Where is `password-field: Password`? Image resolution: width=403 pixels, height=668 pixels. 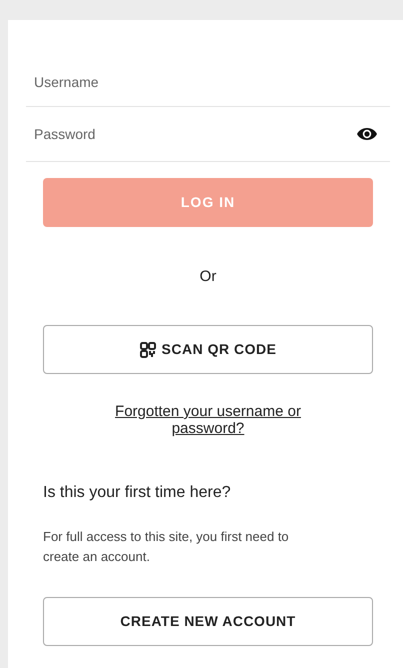
password-field: Password is located at coordinates (191, 134).